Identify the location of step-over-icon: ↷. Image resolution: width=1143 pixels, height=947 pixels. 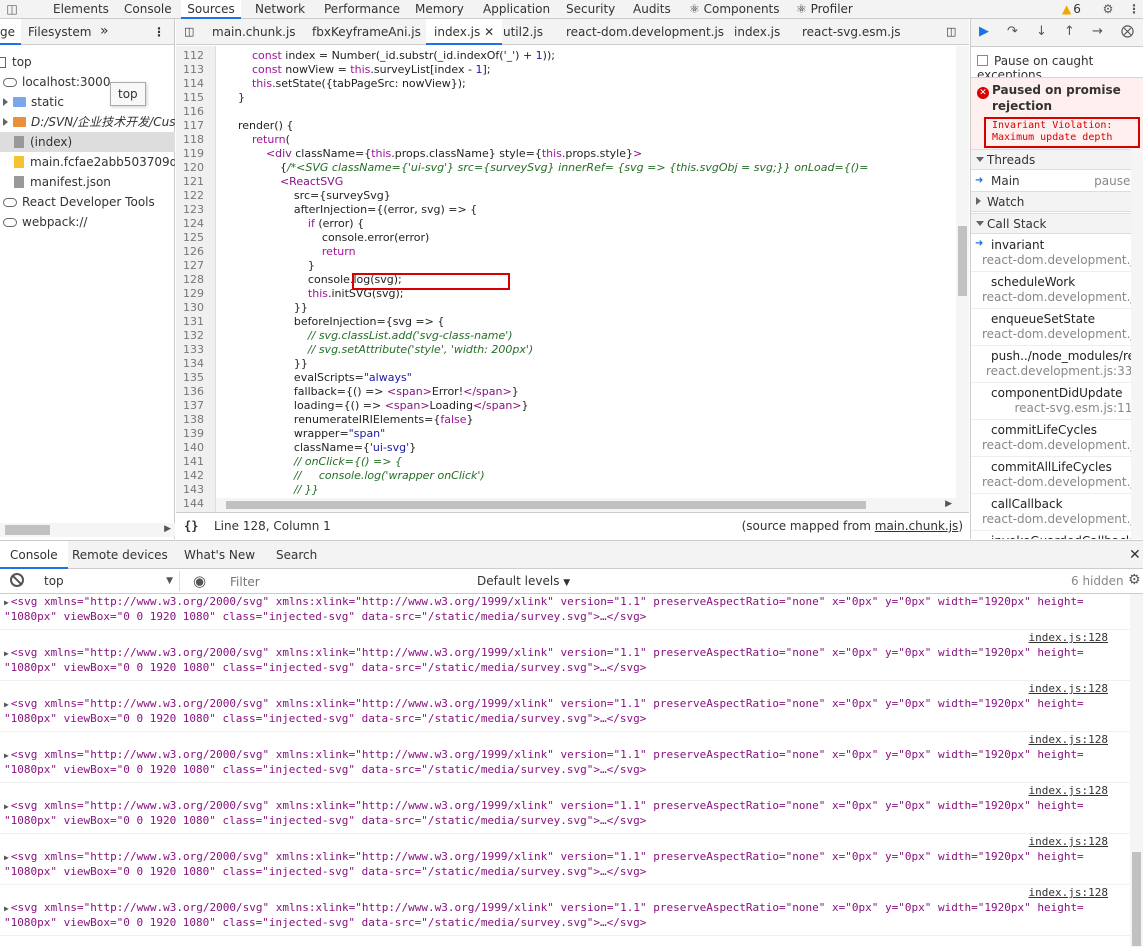
(1012, 31).